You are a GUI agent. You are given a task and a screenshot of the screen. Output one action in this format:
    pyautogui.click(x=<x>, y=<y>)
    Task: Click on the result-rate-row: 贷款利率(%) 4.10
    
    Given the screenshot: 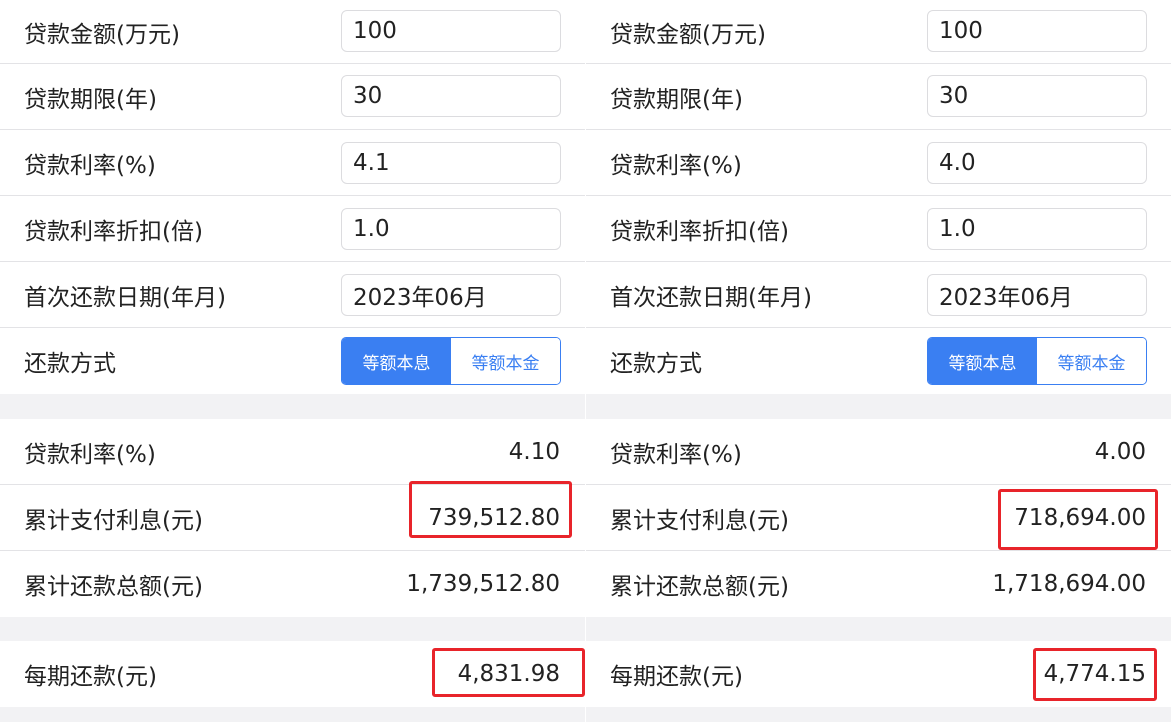 What is the action you would take?
    pyautogui.click(x=292, y=452)
    